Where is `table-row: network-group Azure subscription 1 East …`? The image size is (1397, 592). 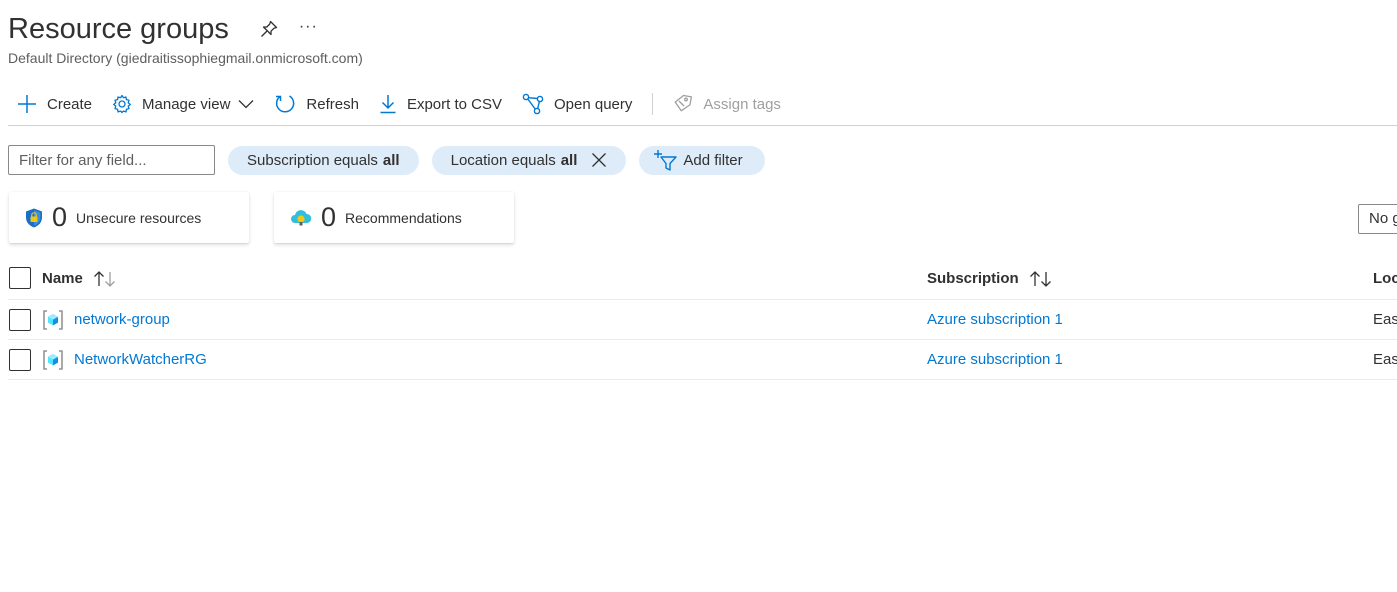 table-row: network-group Azure subscription 1 East … is located at coordinates (702, 320).